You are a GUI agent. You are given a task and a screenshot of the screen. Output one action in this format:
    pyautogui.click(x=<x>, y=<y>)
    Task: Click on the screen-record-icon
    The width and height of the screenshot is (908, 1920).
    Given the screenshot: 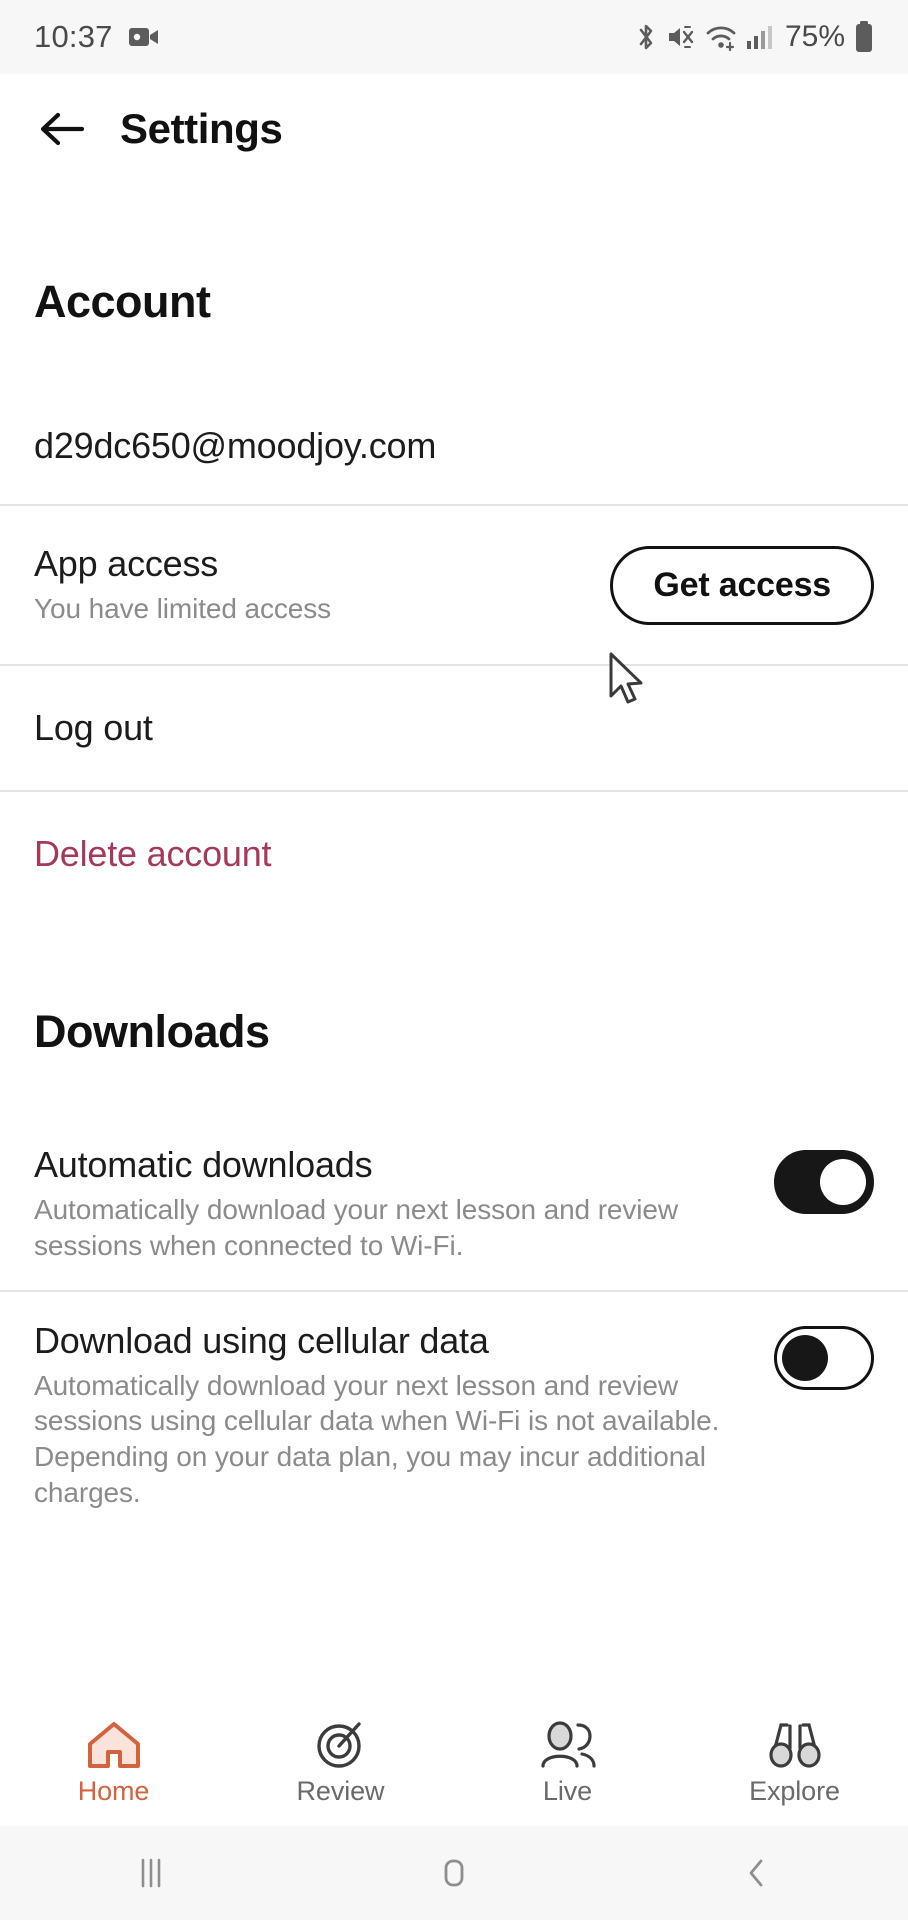 What is the action you would take?
    pyautogui.click(x=143, y=37)
    